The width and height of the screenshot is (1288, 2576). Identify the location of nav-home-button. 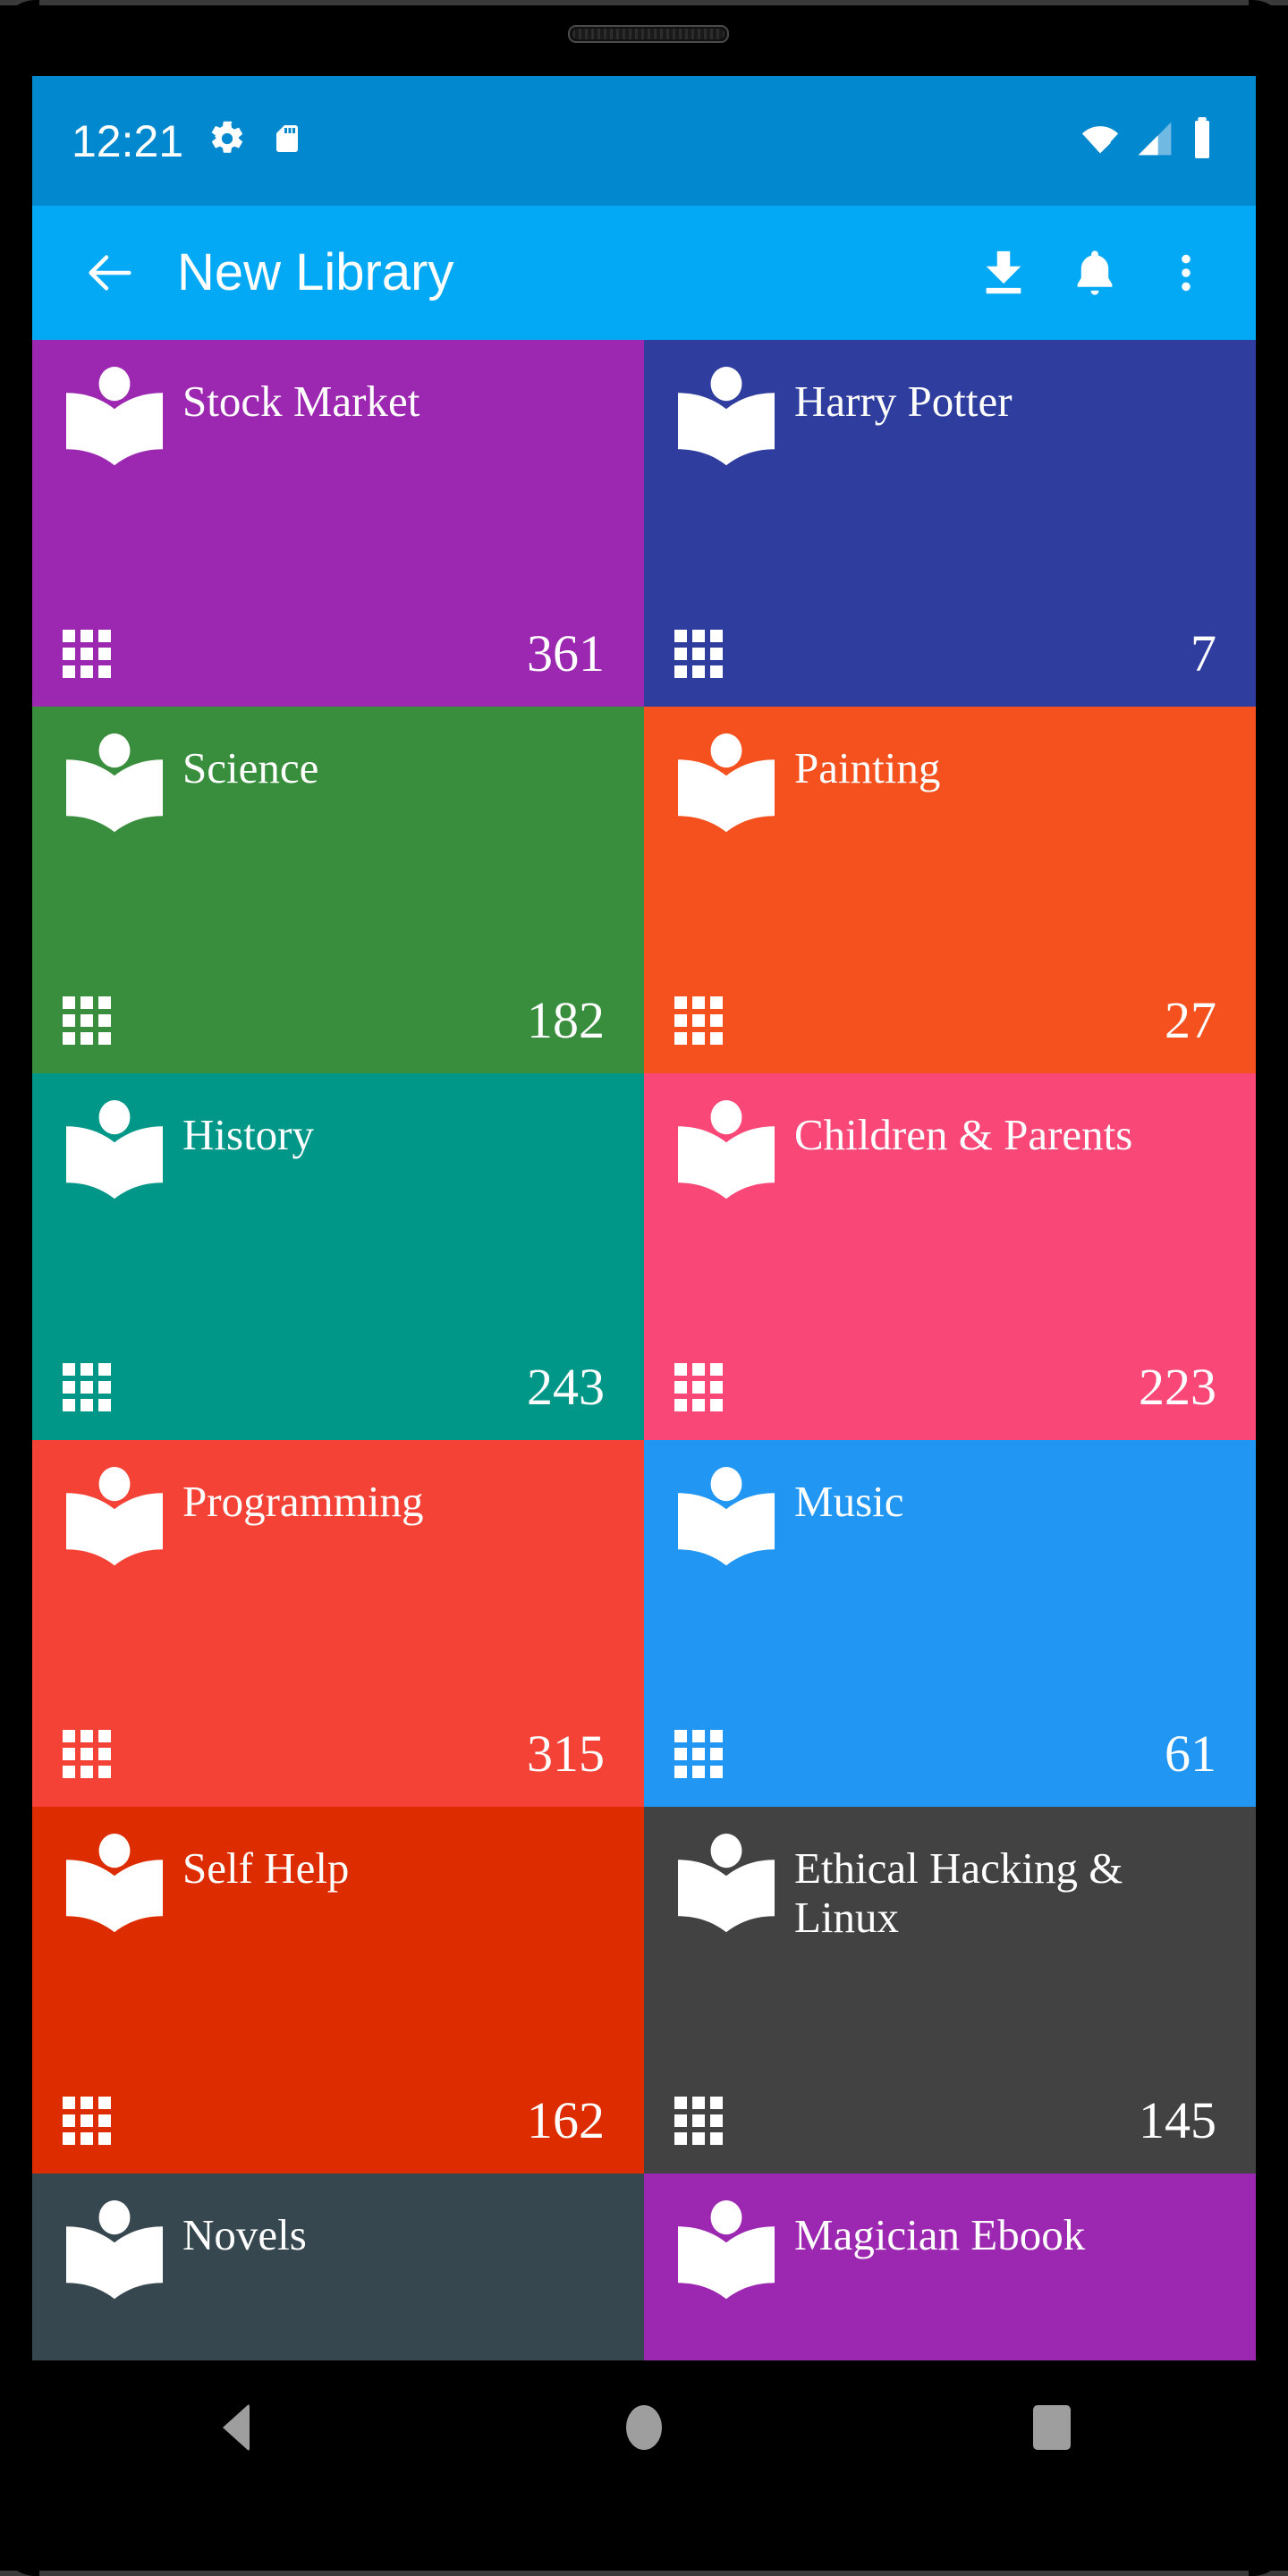
(644, 2427).